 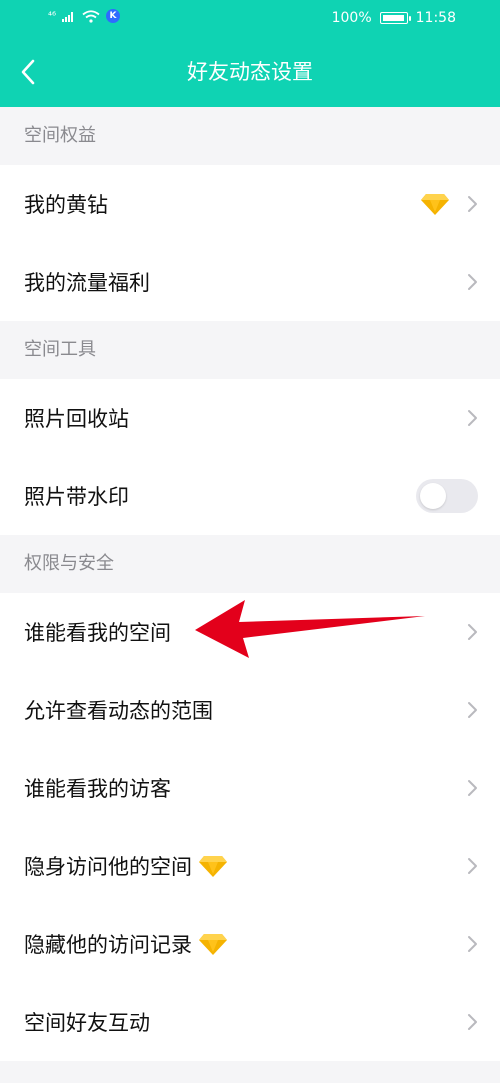 I want to click on status-left: ⁴⁶ K, so click(x=84, y=16).